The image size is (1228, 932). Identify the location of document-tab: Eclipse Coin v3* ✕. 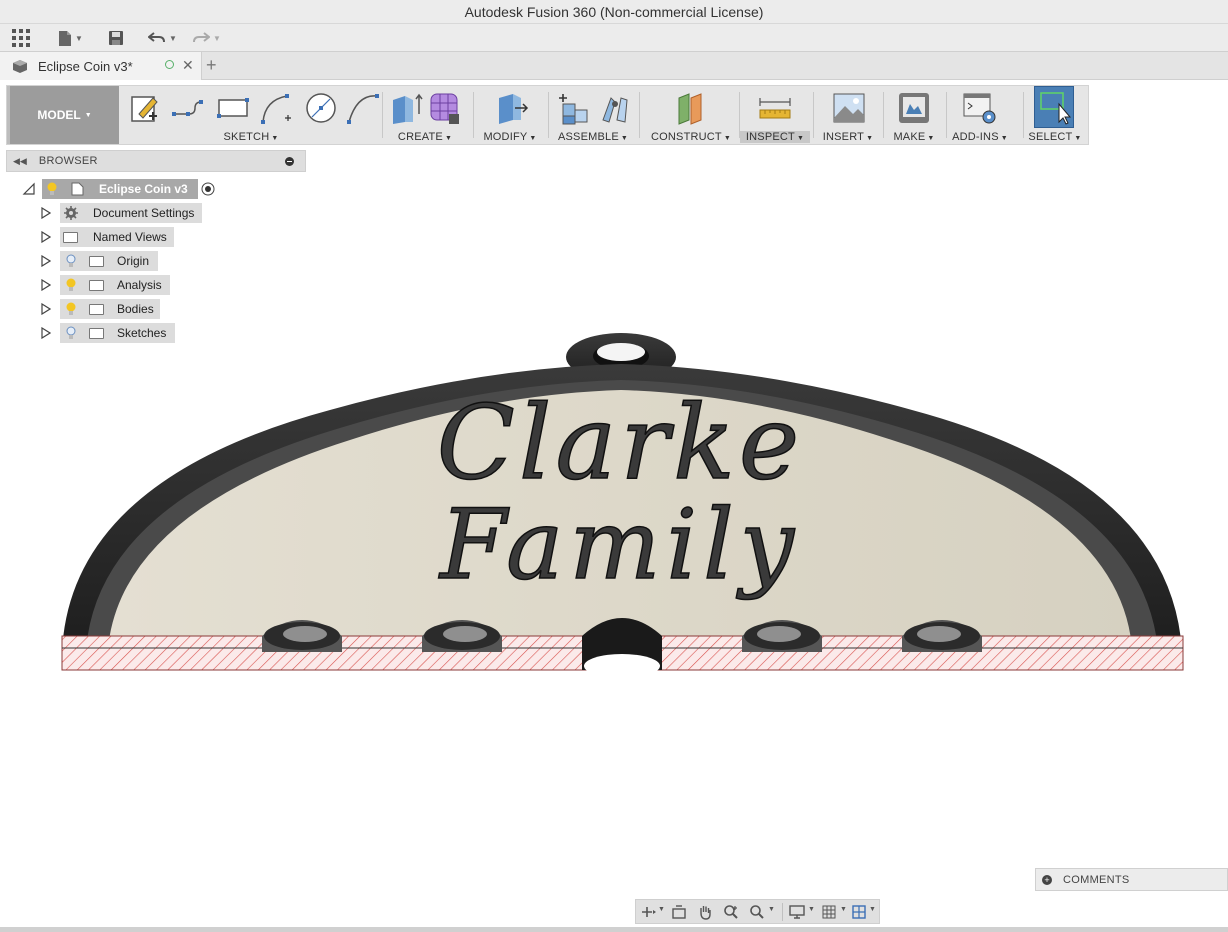
(101, 66).